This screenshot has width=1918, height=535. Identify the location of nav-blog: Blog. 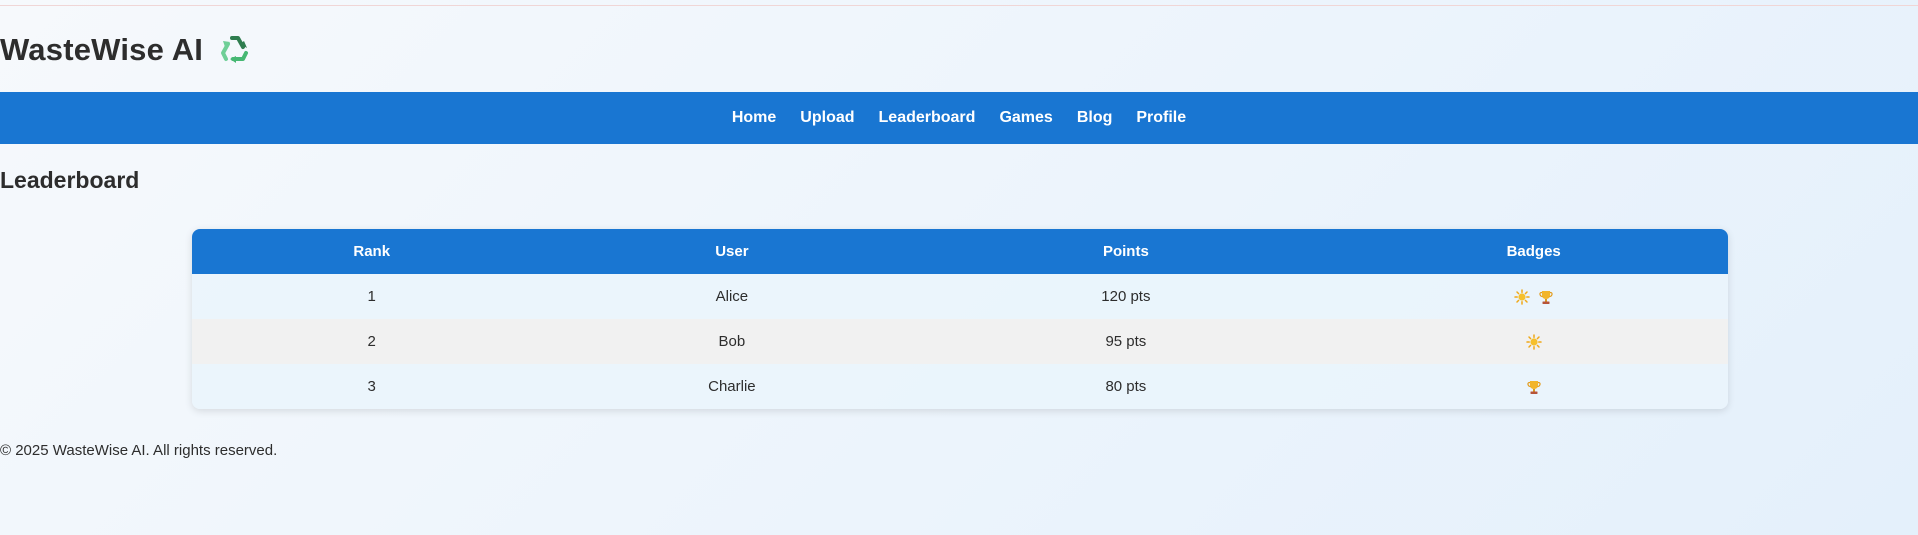
(1095, 118).